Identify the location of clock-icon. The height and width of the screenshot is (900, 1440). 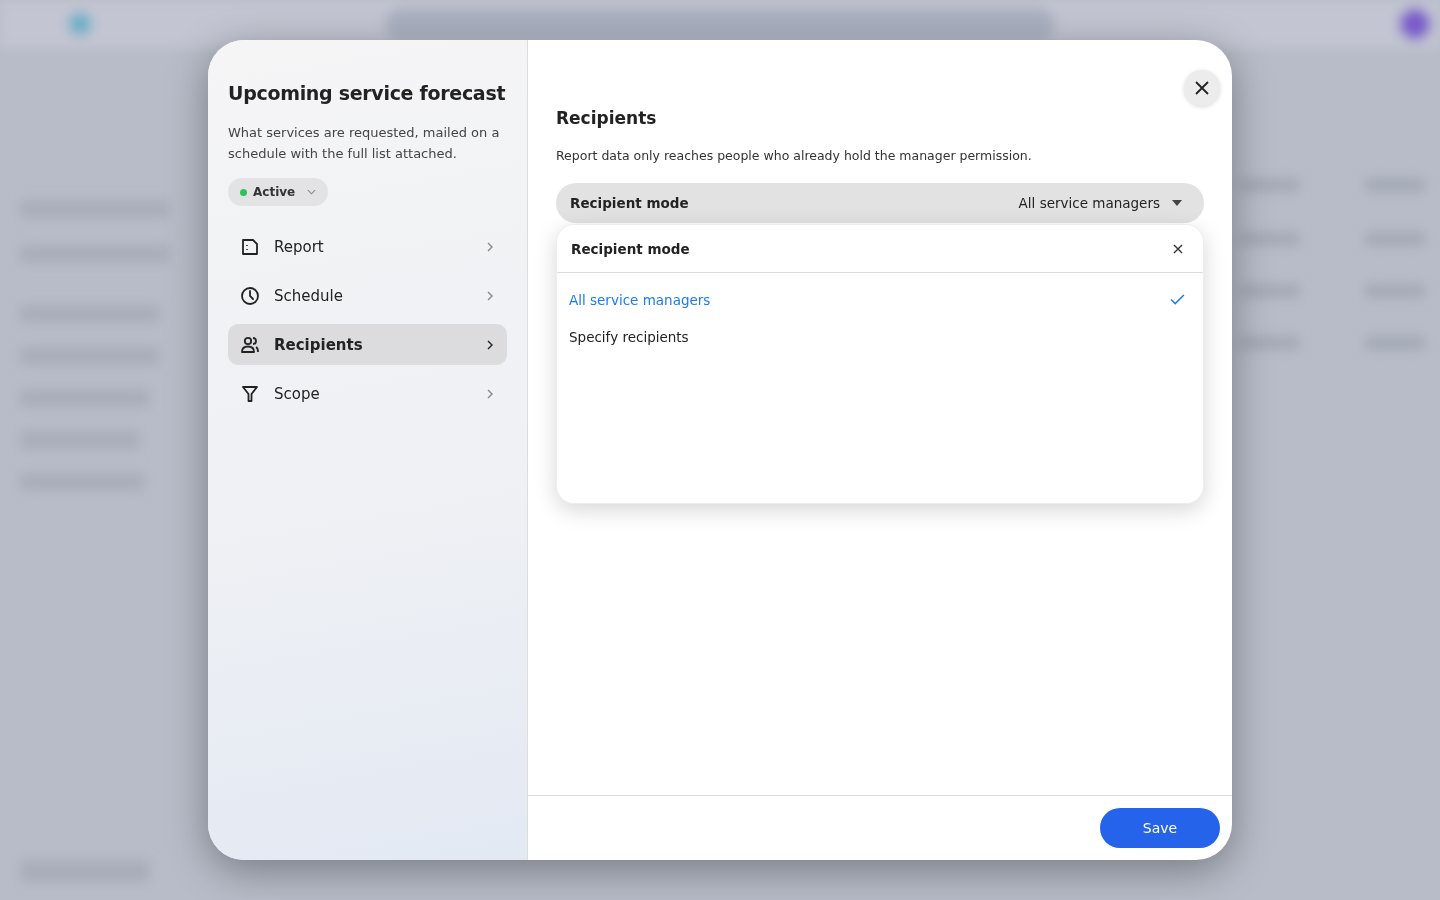
(250, 295).